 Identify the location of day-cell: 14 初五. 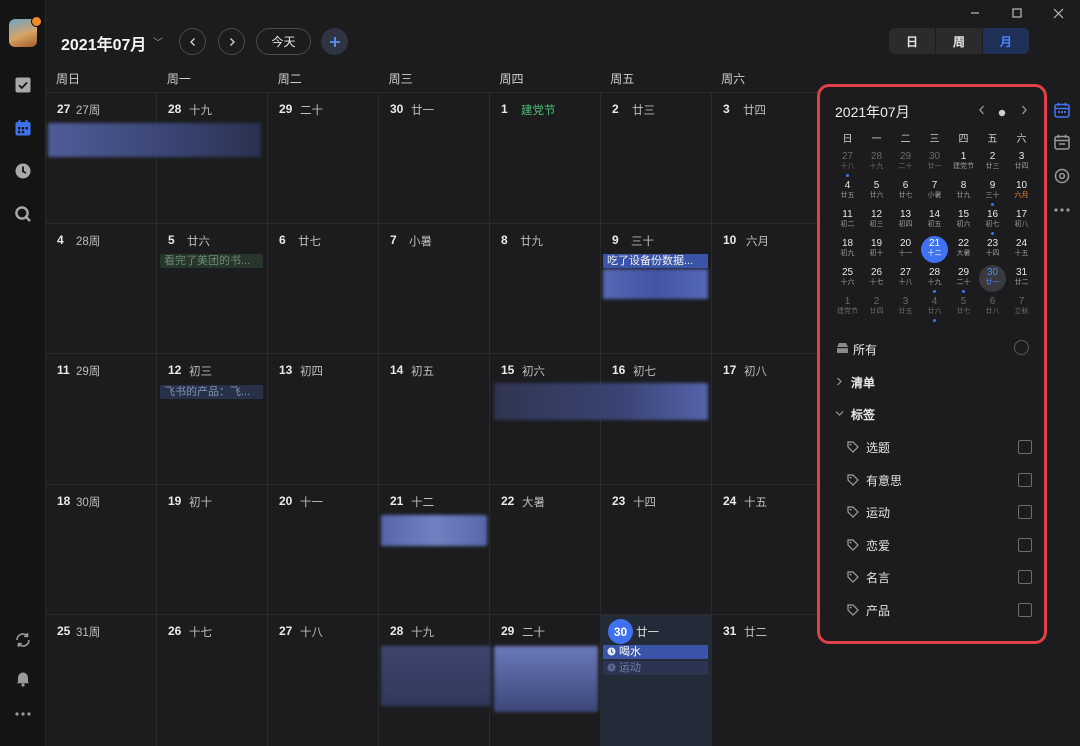
(434, 419).